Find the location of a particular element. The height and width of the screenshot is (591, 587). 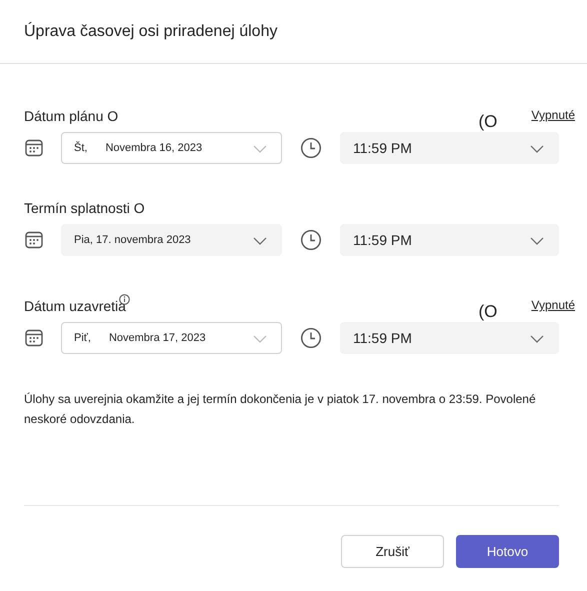

field-label: Dátum uzavretia is located at coordinates (75, 306).